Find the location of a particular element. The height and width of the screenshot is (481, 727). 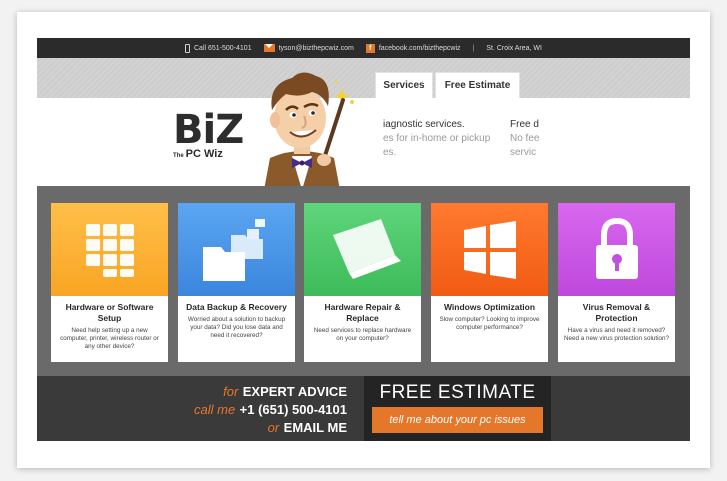

site-logo: BiZ The PC Wiz is located at coordinates (208, 133).